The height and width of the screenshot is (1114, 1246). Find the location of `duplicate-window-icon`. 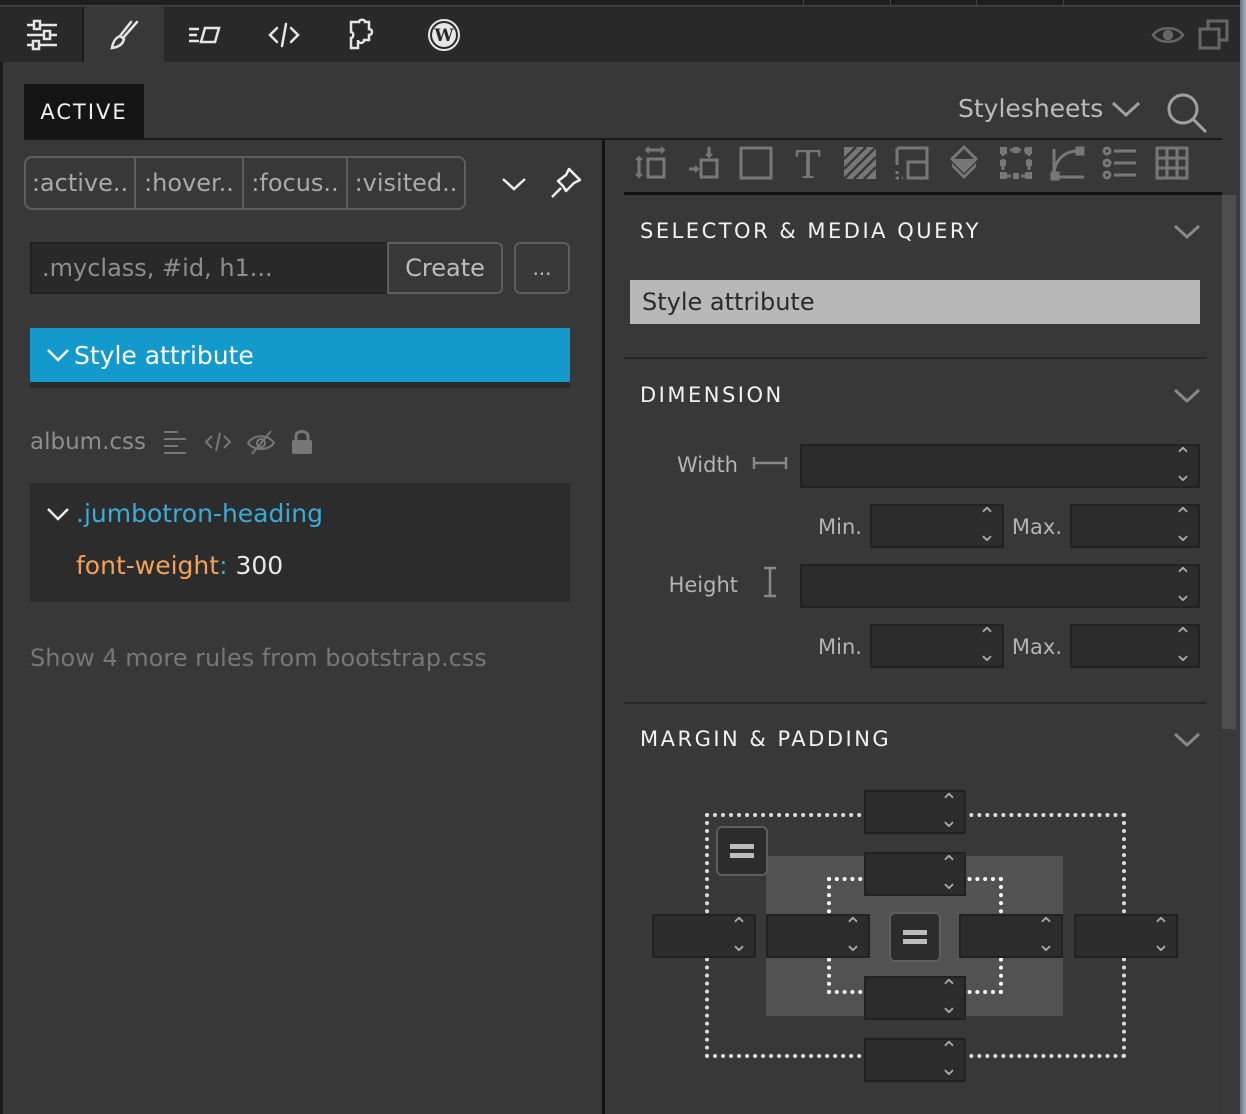

duplicate-window-icon is located at coordinates (1213, 34).